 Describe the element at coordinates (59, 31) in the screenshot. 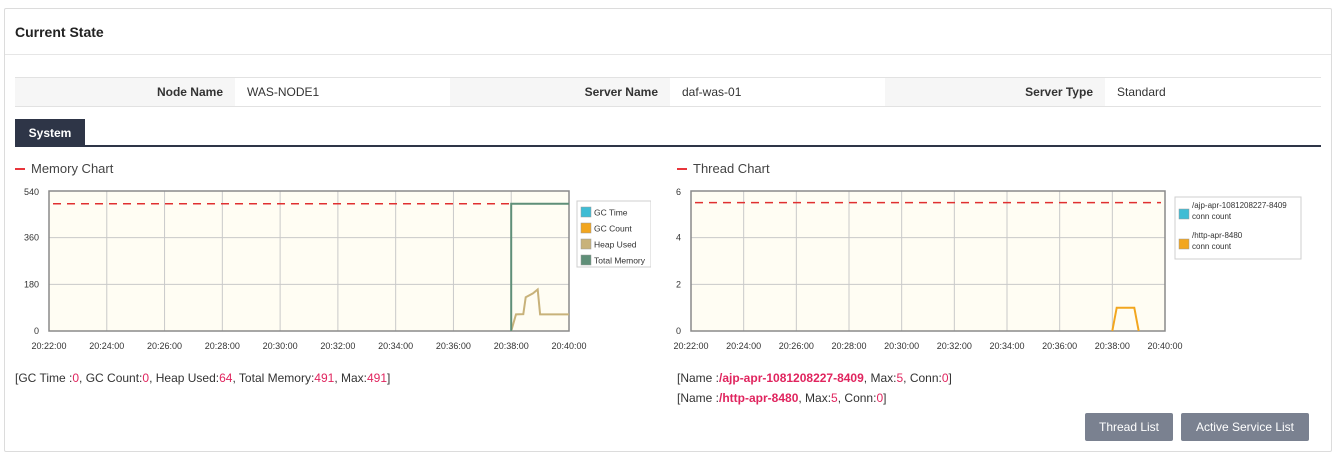

I see `panel-title: Current State` at that location.